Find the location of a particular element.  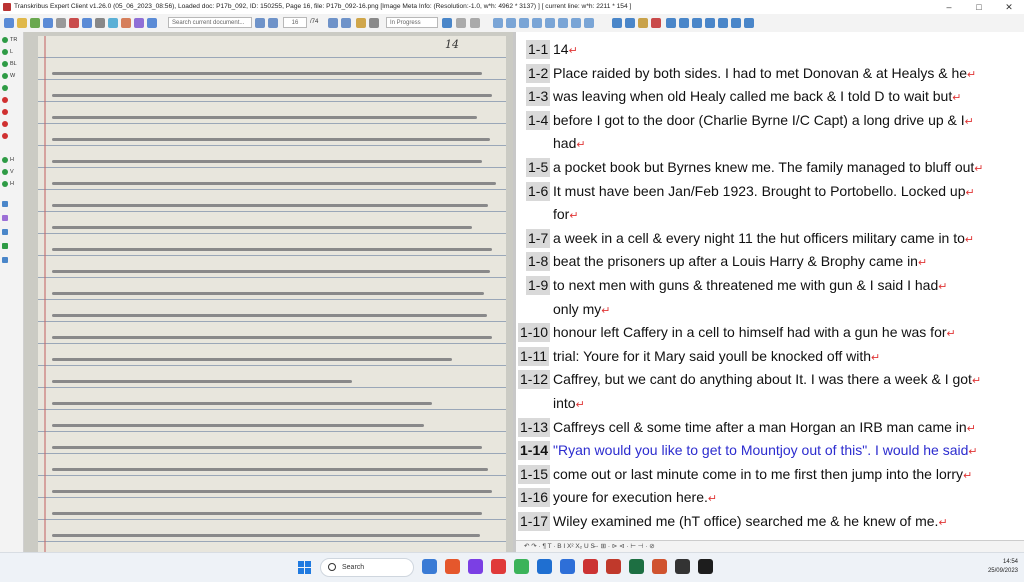

layout-icon is located at coordinates (617, 23).